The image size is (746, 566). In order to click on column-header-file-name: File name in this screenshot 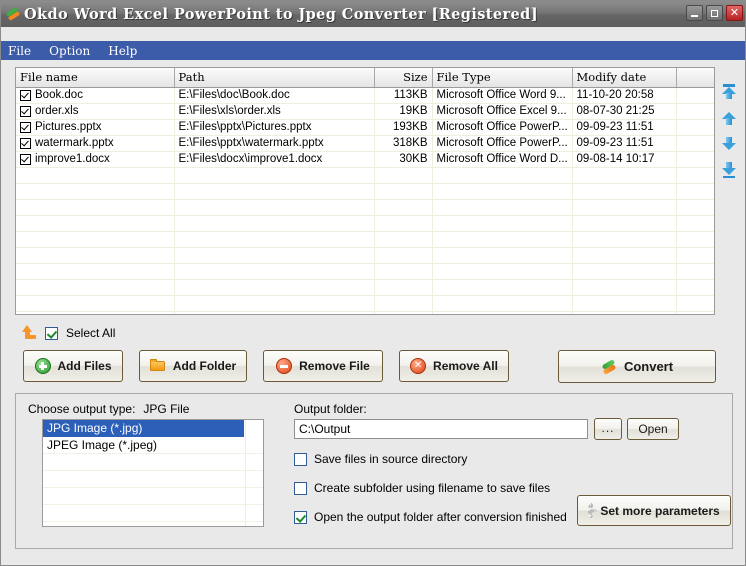, I will do `click(95, 78)`.